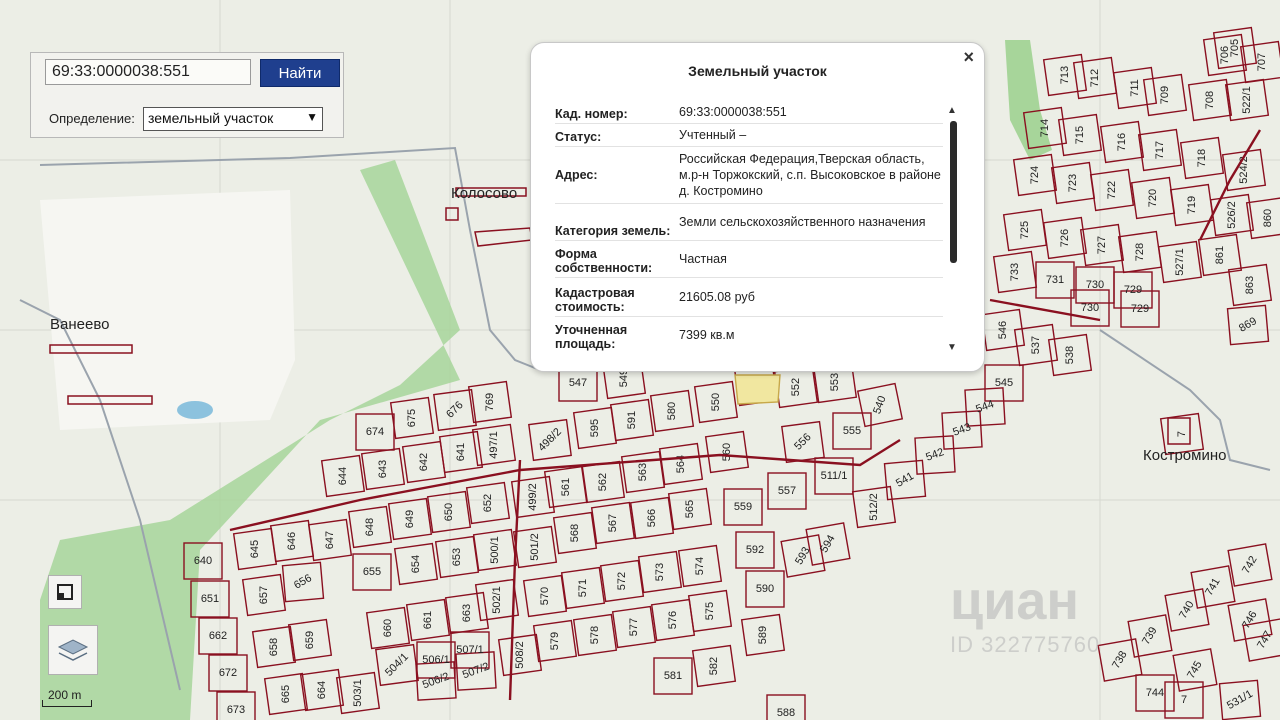 The height and width of the screenshot is (720, 1280). What do you see at coordinates (1055, 280) in the screenshot?
I see `parcel-number: 731` at bounding box center [1055, 280].